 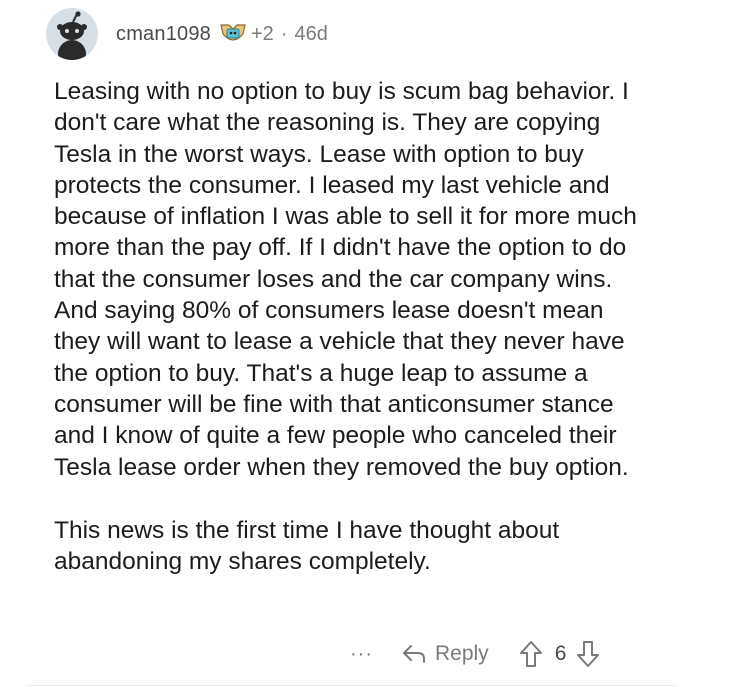 I want to click on comment-header: cman1098 +2 · 46d, so click(x=187, y=34).